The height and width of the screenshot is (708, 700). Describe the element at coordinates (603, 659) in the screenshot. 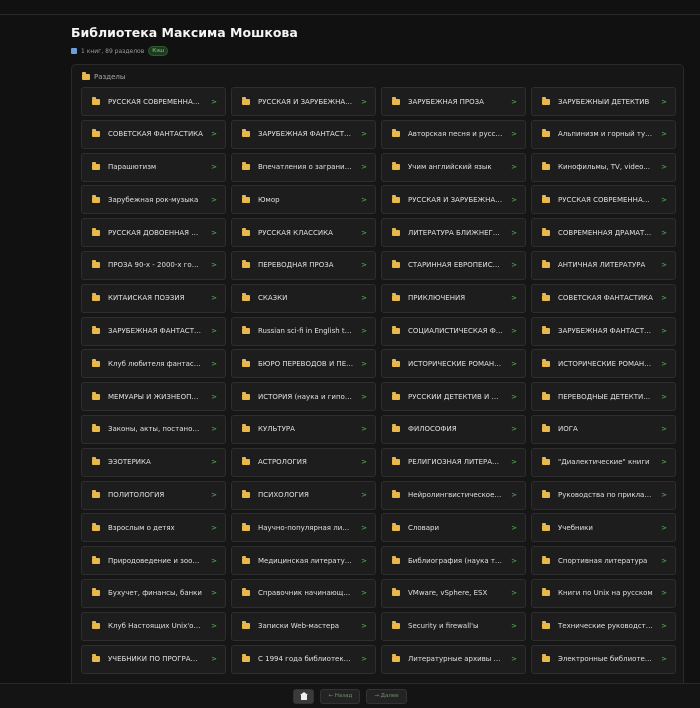

I see `section-tile: Электронные библиотеки, о... >` at that location.